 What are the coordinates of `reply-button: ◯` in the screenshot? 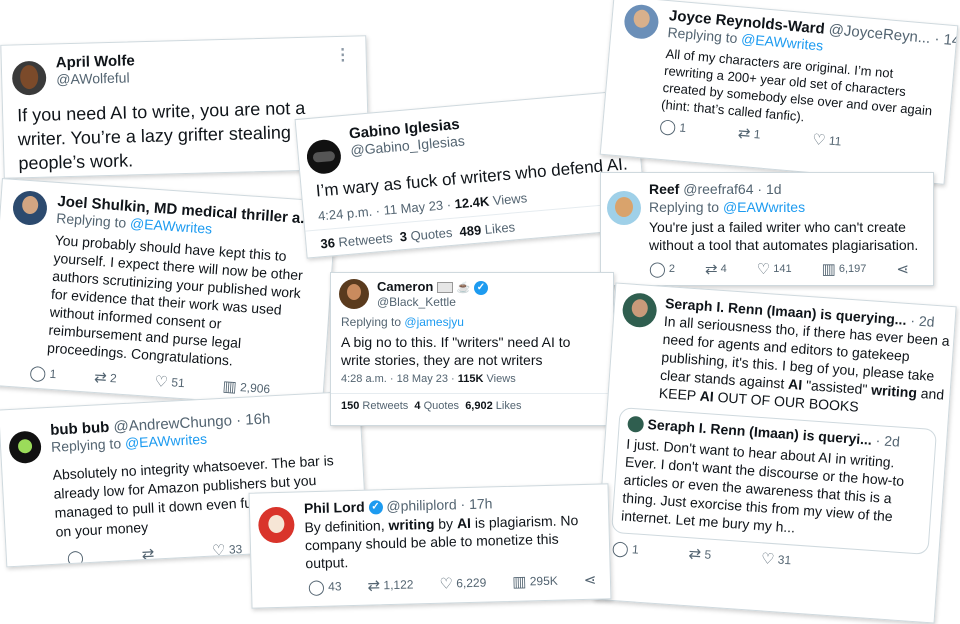 It's located at (76, 557).